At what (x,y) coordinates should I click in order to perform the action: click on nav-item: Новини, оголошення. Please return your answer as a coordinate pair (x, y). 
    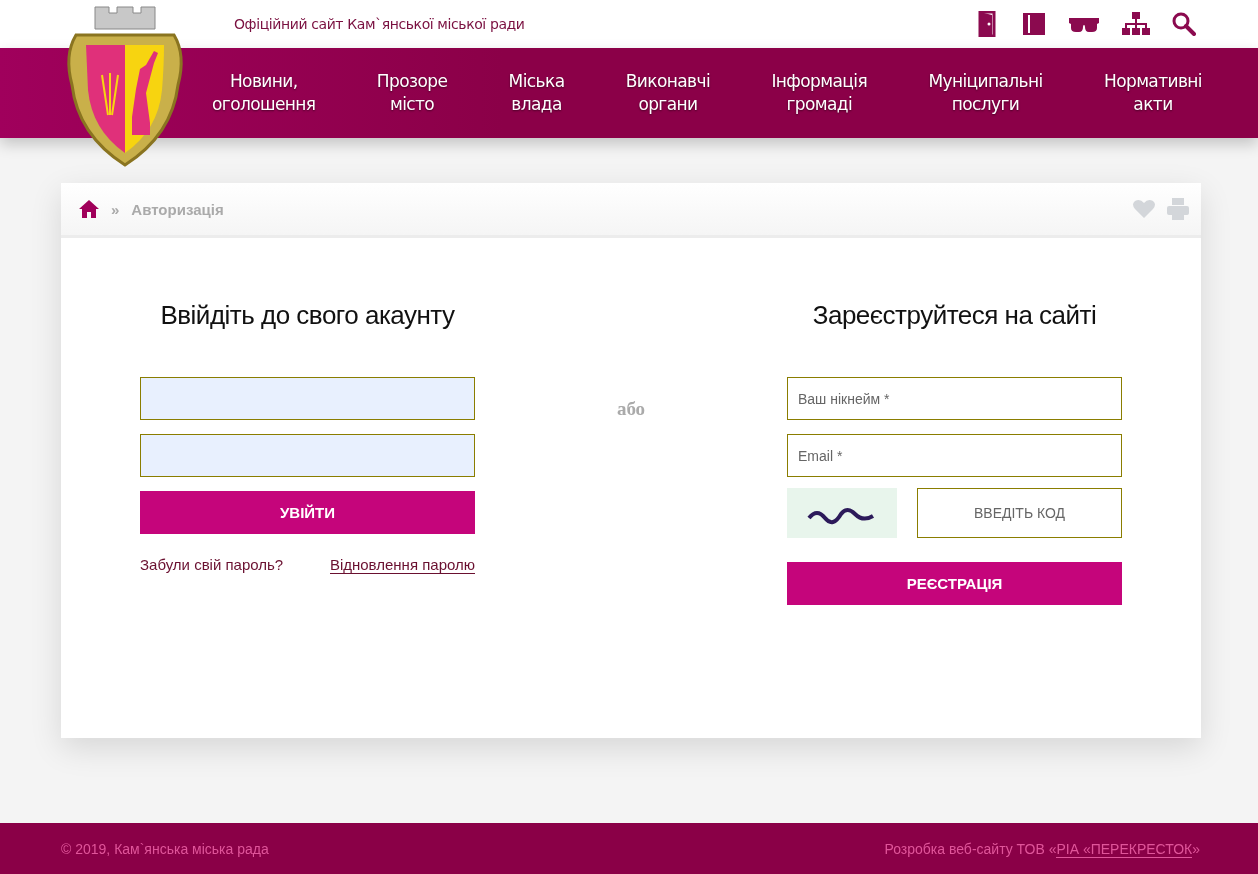
    Looking at the image, I should click on (264, 93).